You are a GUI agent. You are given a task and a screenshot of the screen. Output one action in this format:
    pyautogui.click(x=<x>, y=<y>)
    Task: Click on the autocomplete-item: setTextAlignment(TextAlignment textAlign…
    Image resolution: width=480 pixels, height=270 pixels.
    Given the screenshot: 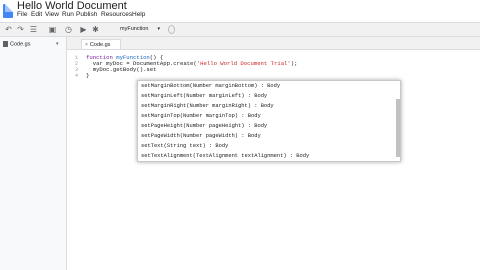 What is the action you would take?
    pyautogui.click(x=225, y=156)
    